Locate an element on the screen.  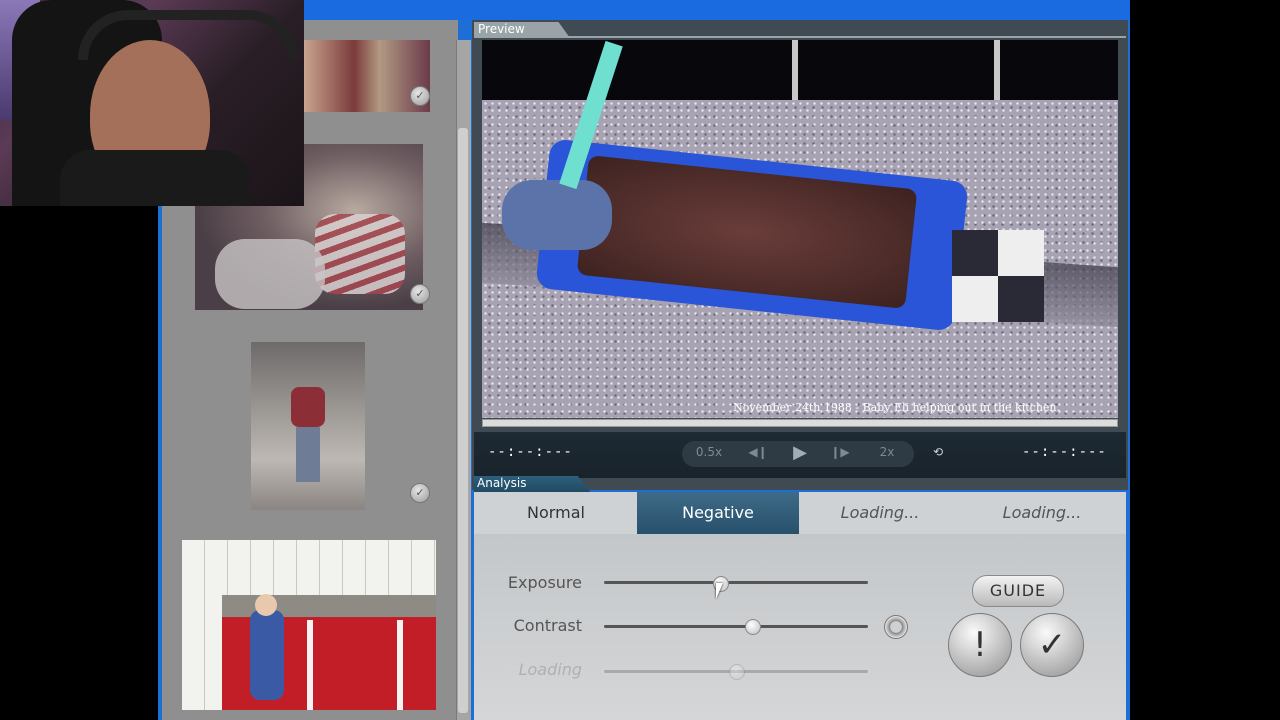
loading-slider-label: Loading is located at coordinates (550, 669).